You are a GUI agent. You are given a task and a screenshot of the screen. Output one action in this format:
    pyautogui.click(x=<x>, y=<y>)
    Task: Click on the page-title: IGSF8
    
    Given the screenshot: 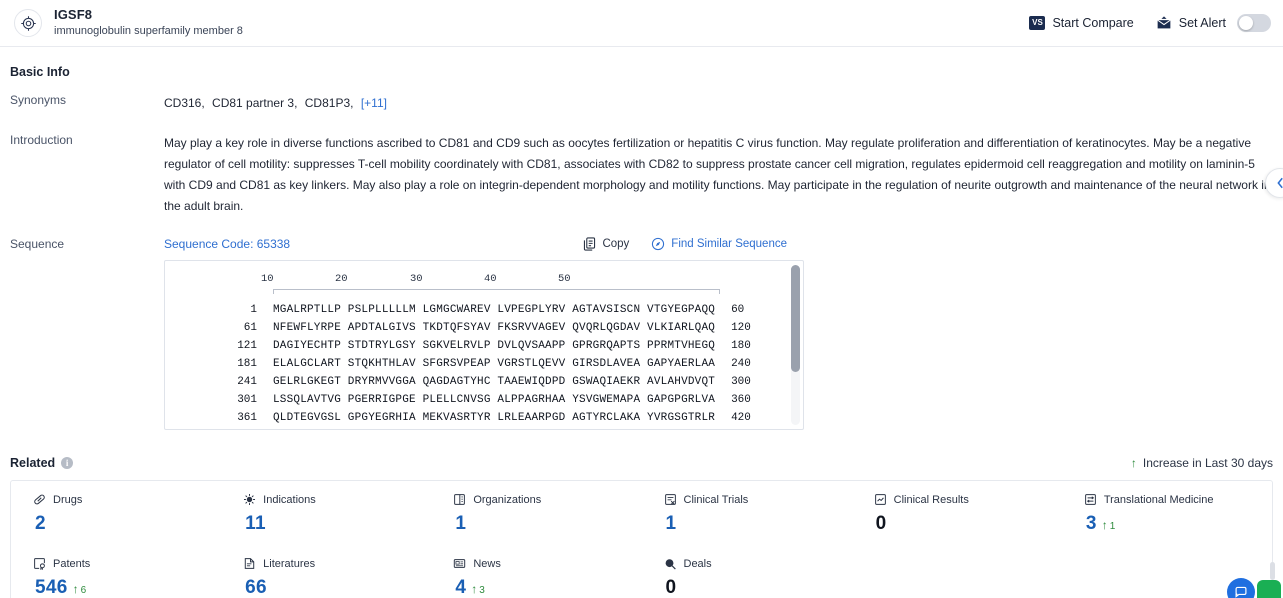 What is the action you would take?
    pyautogui.click(x=73, y=15)
    